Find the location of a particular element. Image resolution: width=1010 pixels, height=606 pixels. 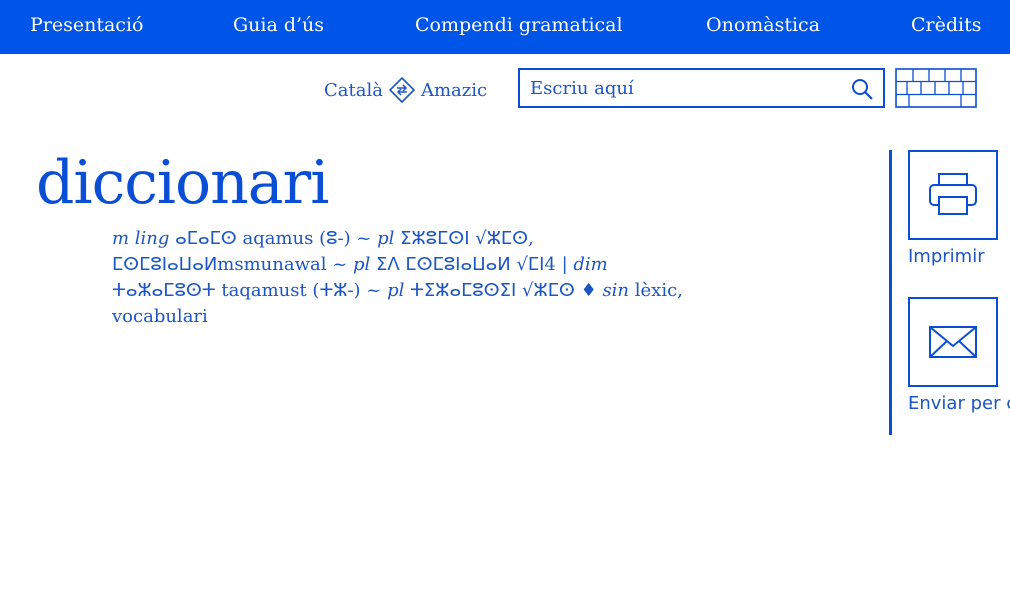

target-language: Amazic is located at coordinates (454, 90).